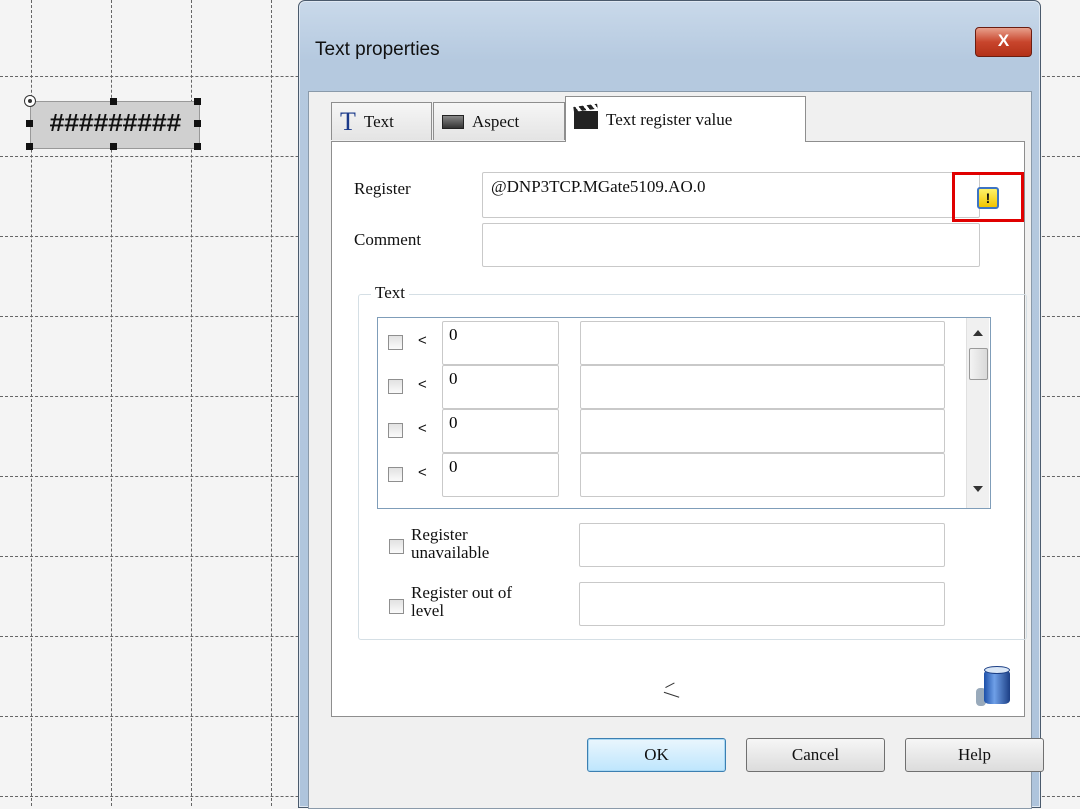 This screenshot has height=809, width=1080. I want to click on tab-aspect-label: Aspect, so click(496, 121).